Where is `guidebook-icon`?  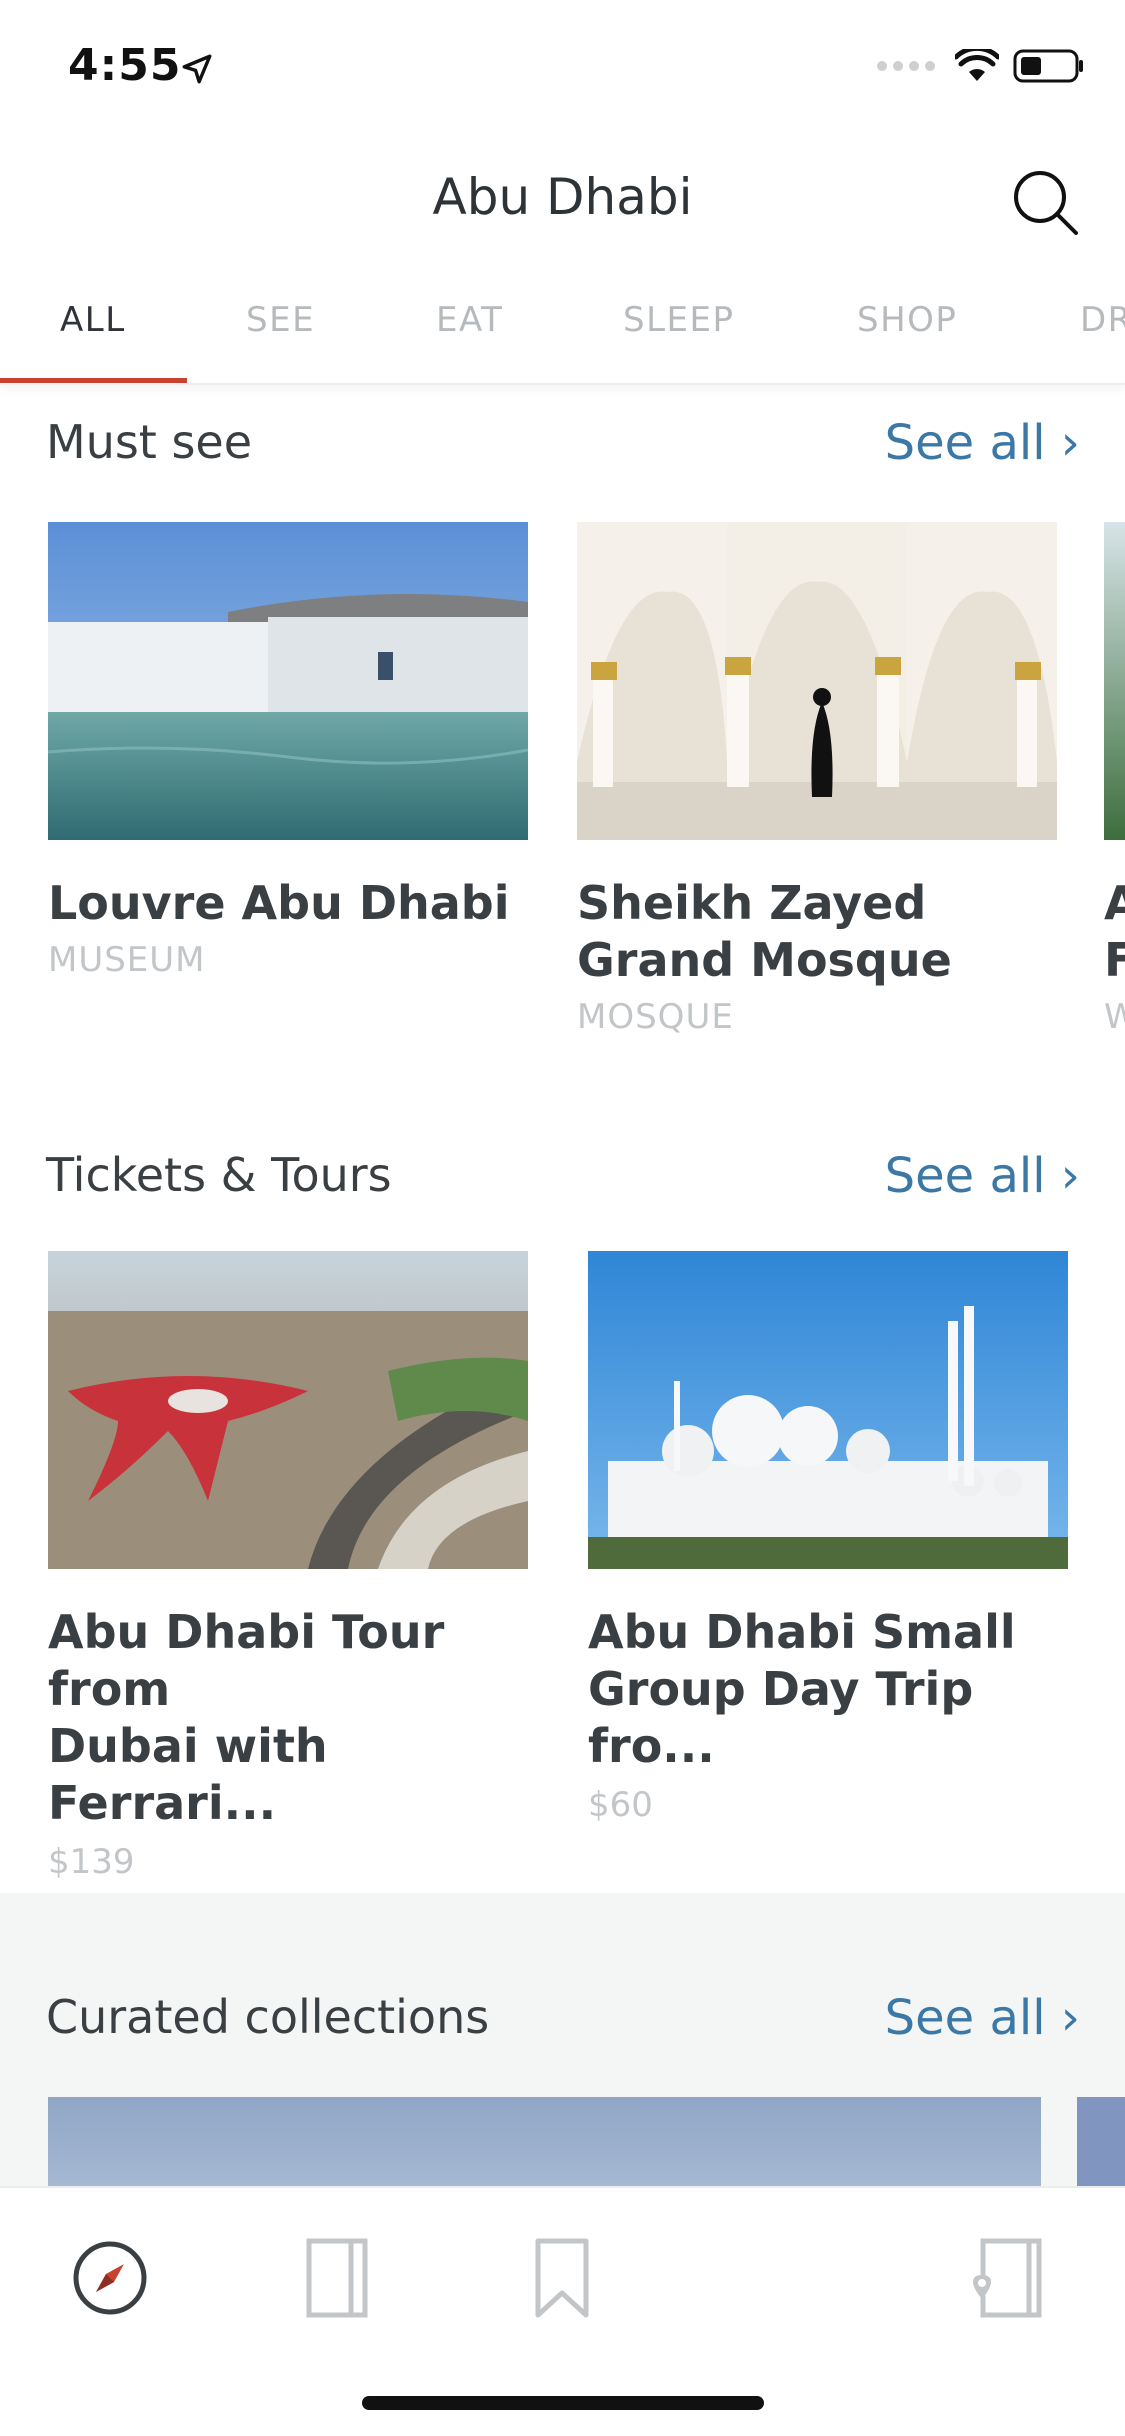 guidebook-icon is located at coordinates (337, 2278).